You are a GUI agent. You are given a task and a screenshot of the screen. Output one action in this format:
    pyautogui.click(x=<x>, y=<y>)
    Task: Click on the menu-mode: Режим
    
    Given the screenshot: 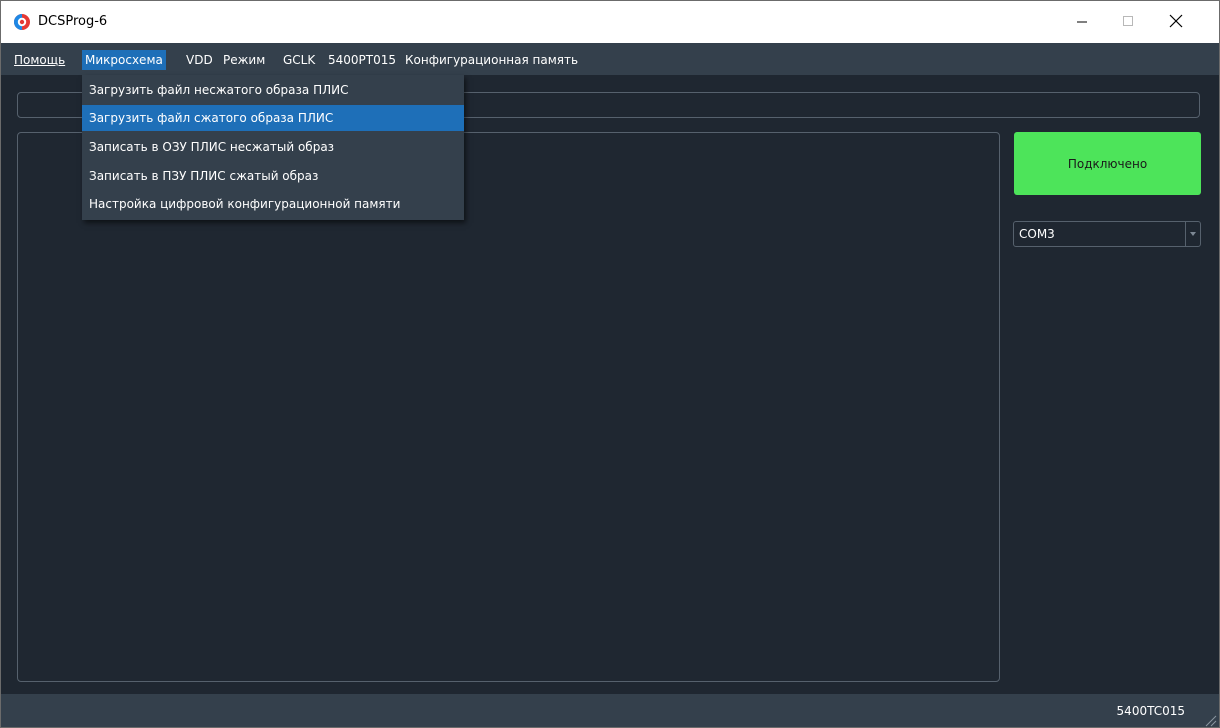 What is the action you would take?
    pyautogui.click(x=244, y=60)
    